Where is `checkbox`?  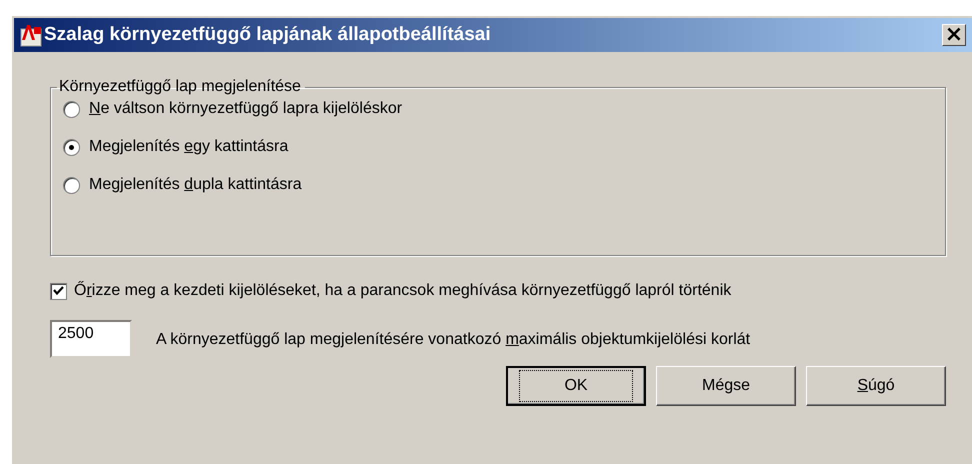 checkbox is located at coordinates (58, 291).